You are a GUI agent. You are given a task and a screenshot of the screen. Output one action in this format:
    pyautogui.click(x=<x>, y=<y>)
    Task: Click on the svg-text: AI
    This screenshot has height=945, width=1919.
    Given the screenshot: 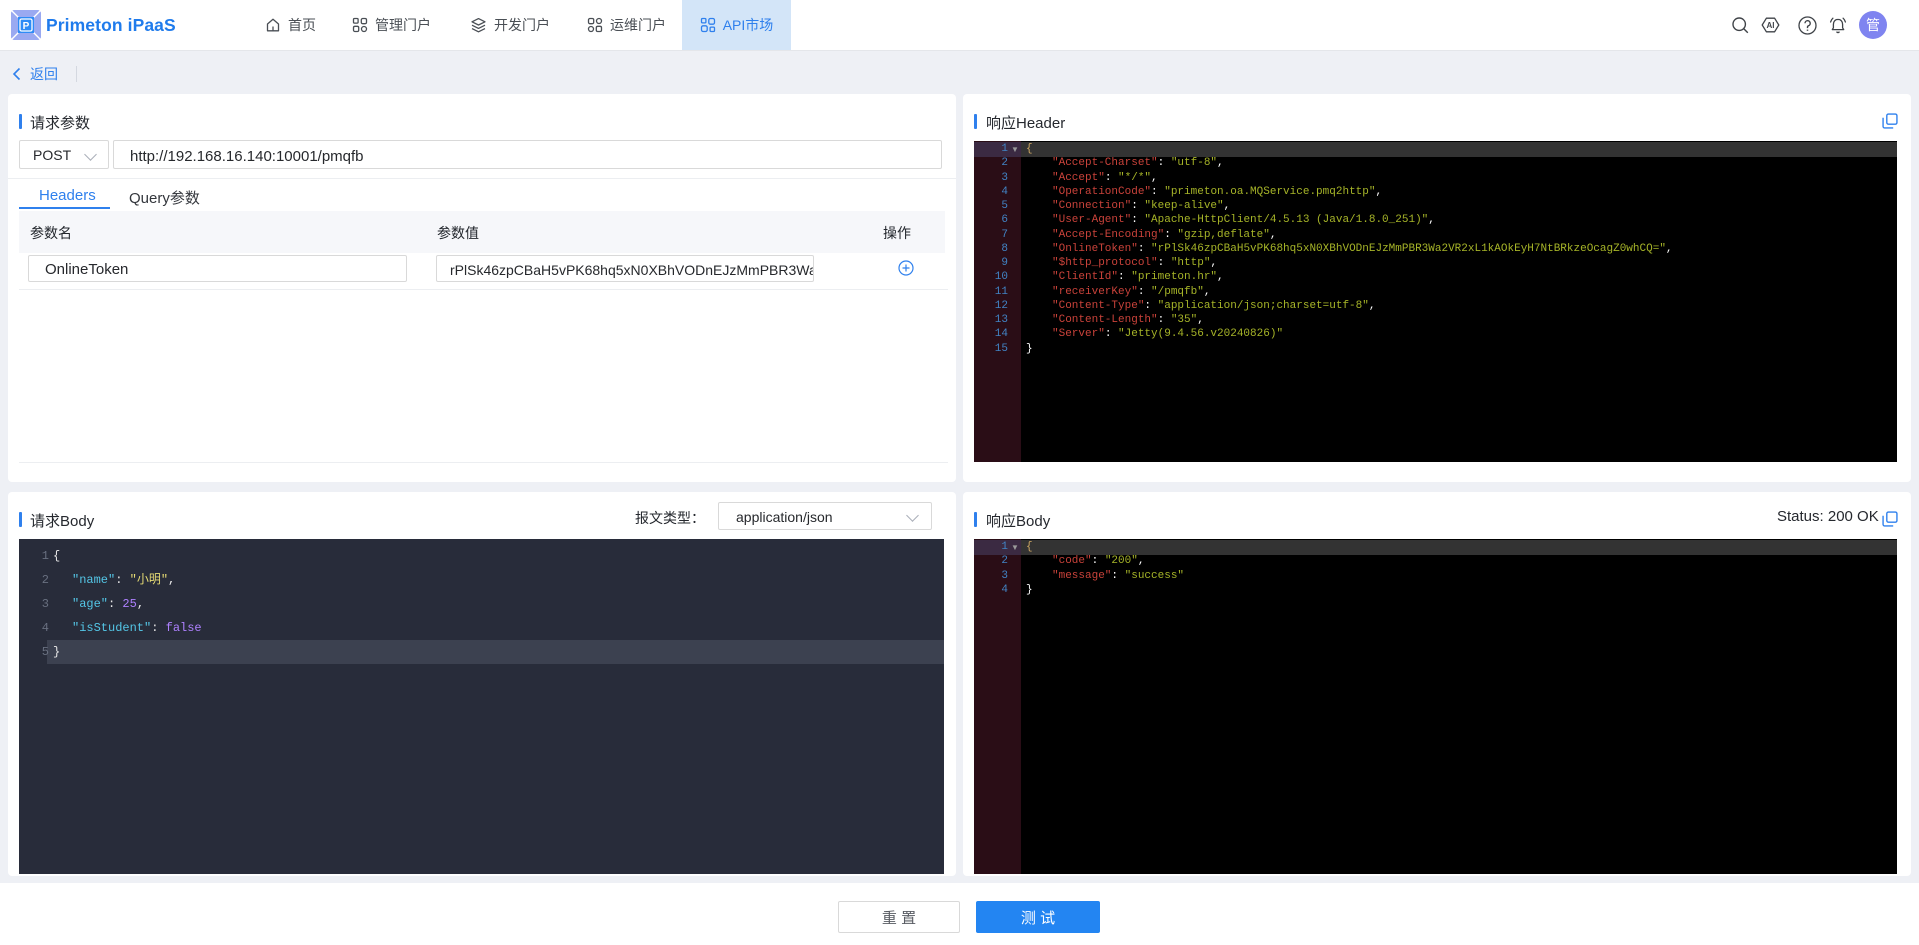 What is the action you would take?
    pyautogui.click(x=1771, y=25)
    